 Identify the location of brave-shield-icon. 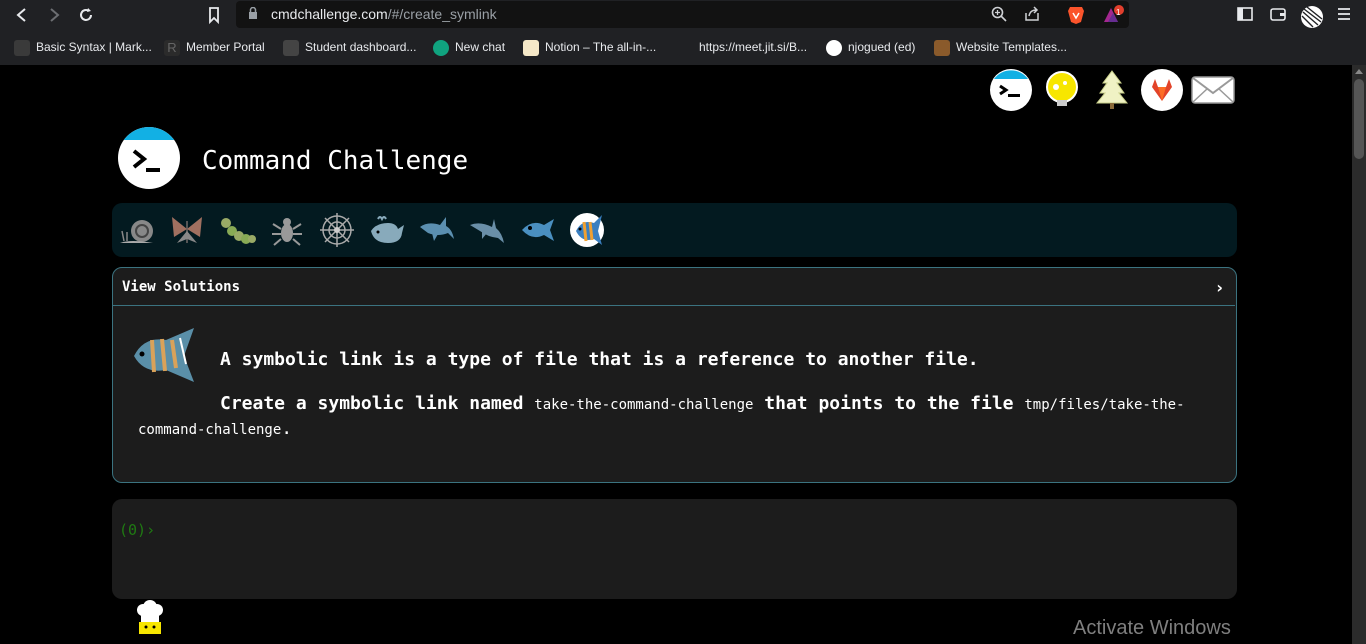
(1076, 15).